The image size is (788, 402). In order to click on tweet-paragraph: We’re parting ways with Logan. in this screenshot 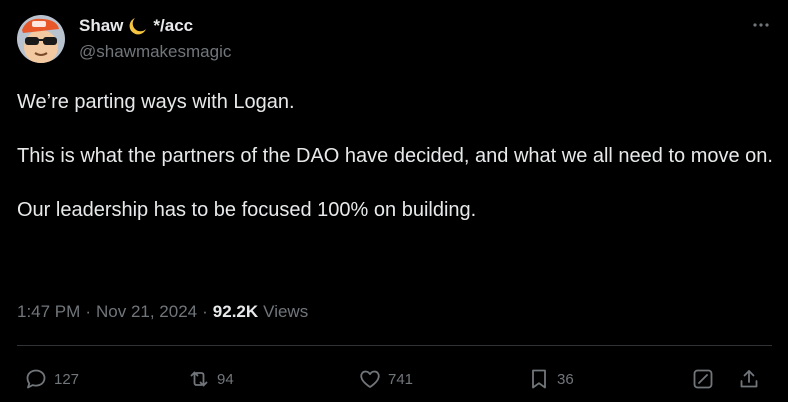, I will do `click(156, 102)`.